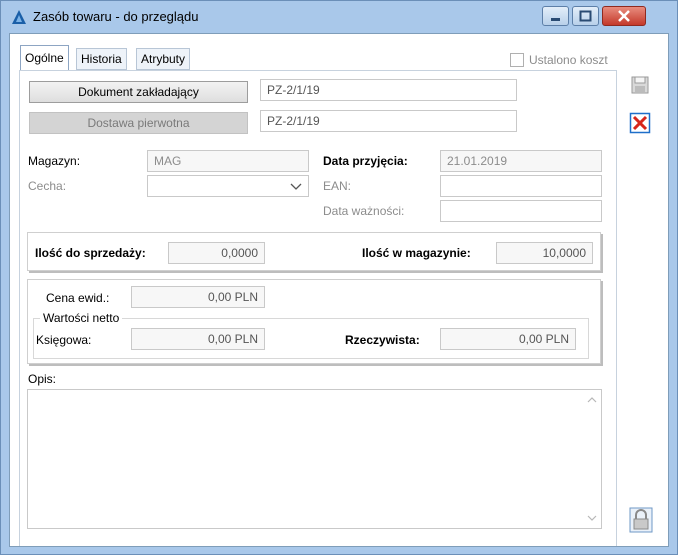  What do you see at coordinates (163, 59) in the screenshot?
I see `tab-atrybuty: Atrybuty` at bounding box center [163, 59].